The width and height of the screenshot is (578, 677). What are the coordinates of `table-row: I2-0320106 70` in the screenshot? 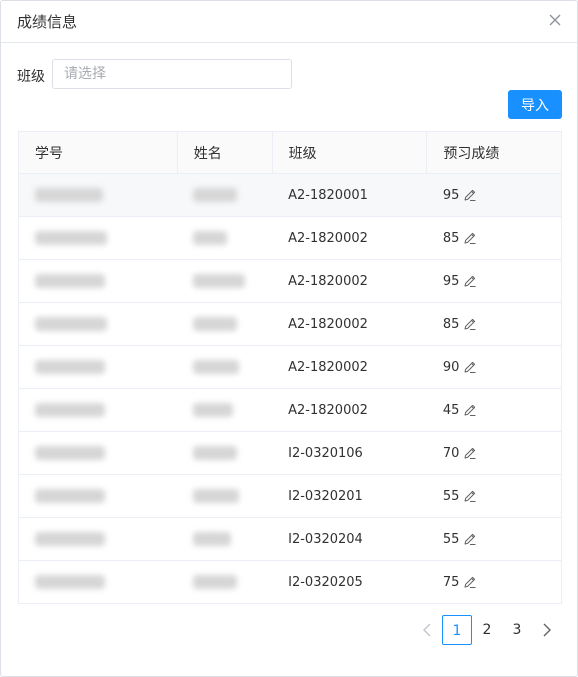 It's located at (290, 453).